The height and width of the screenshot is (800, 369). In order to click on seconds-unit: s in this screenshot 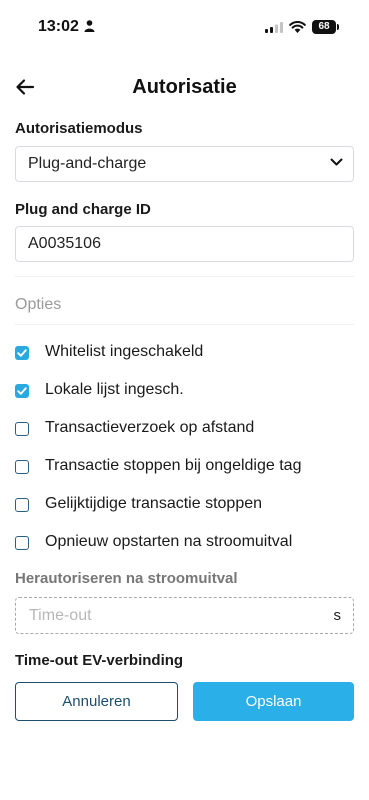, I will do `click(337, 615)`.